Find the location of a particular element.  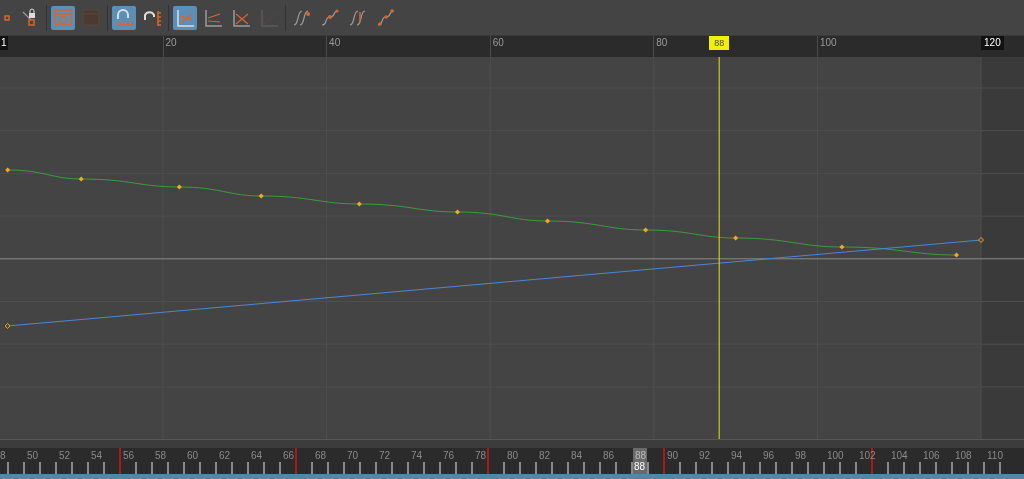

frame-label: 96 is located at coordinates (769, 455).